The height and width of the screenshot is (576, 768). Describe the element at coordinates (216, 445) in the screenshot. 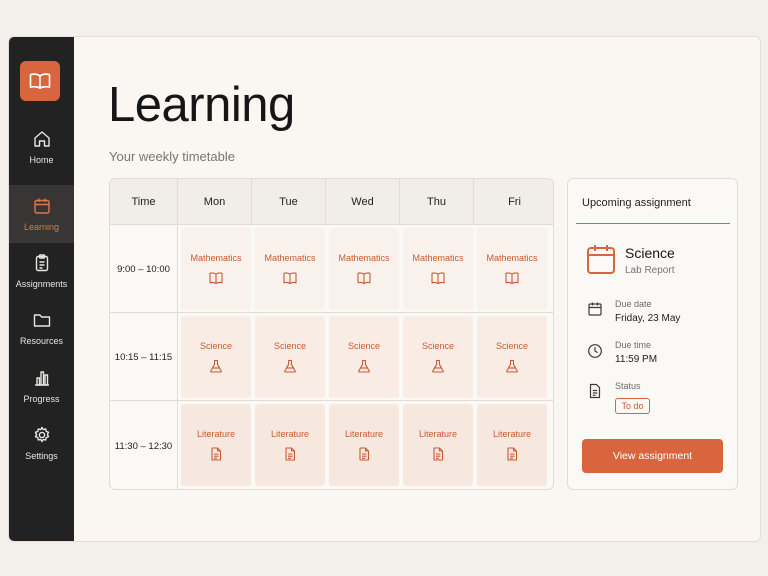

I see `class-cell-mon-3: Literature` at that location.